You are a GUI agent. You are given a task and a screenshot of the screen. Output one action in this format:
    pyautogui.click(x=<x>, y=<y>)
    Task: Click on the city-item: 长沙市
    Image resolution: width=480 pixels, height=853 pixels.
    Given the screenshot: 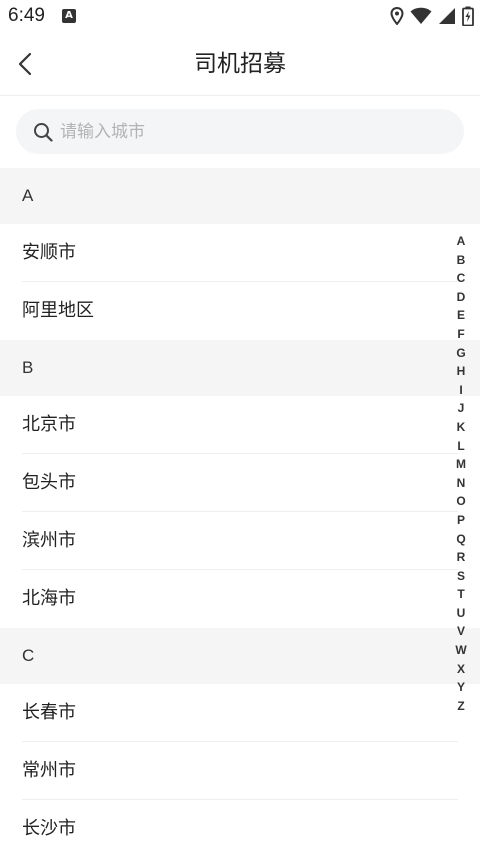 What is the action you would take?
    pyautogui.click(x=240, y=826)
    